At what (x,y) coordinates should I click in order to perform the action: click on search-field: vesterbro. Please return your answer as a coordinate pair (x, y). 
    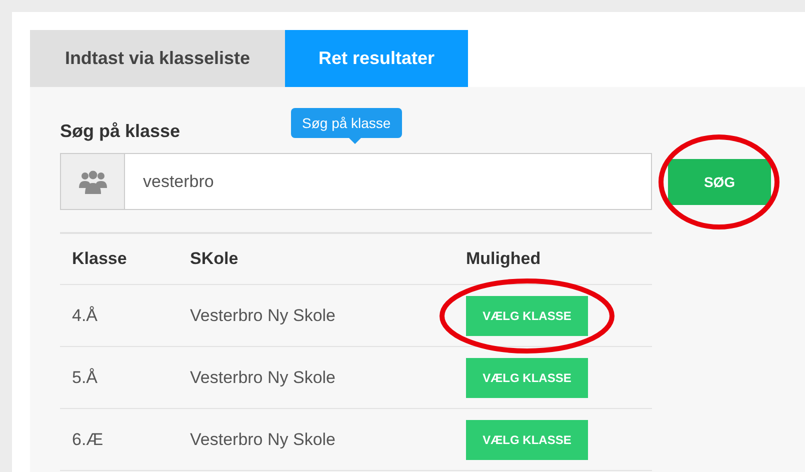
    Looking at the image, I should click on (388, 181).